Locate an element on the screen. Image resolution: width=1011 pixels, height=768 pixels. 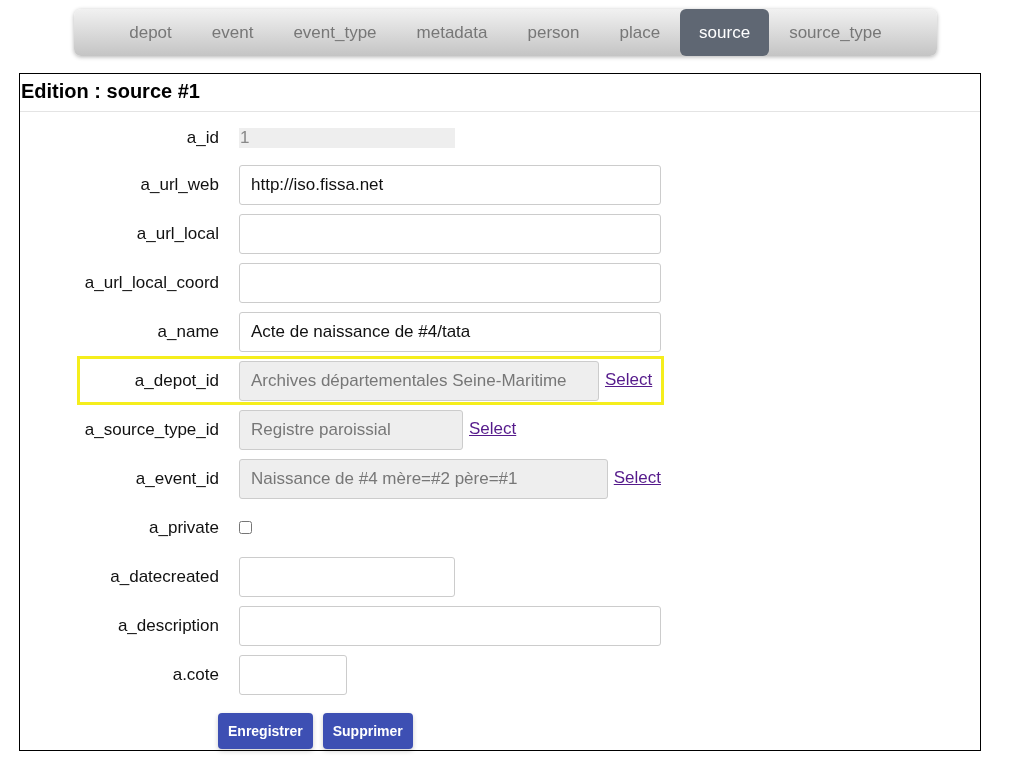
field-label: a_description is located at coordinates (168, 625).